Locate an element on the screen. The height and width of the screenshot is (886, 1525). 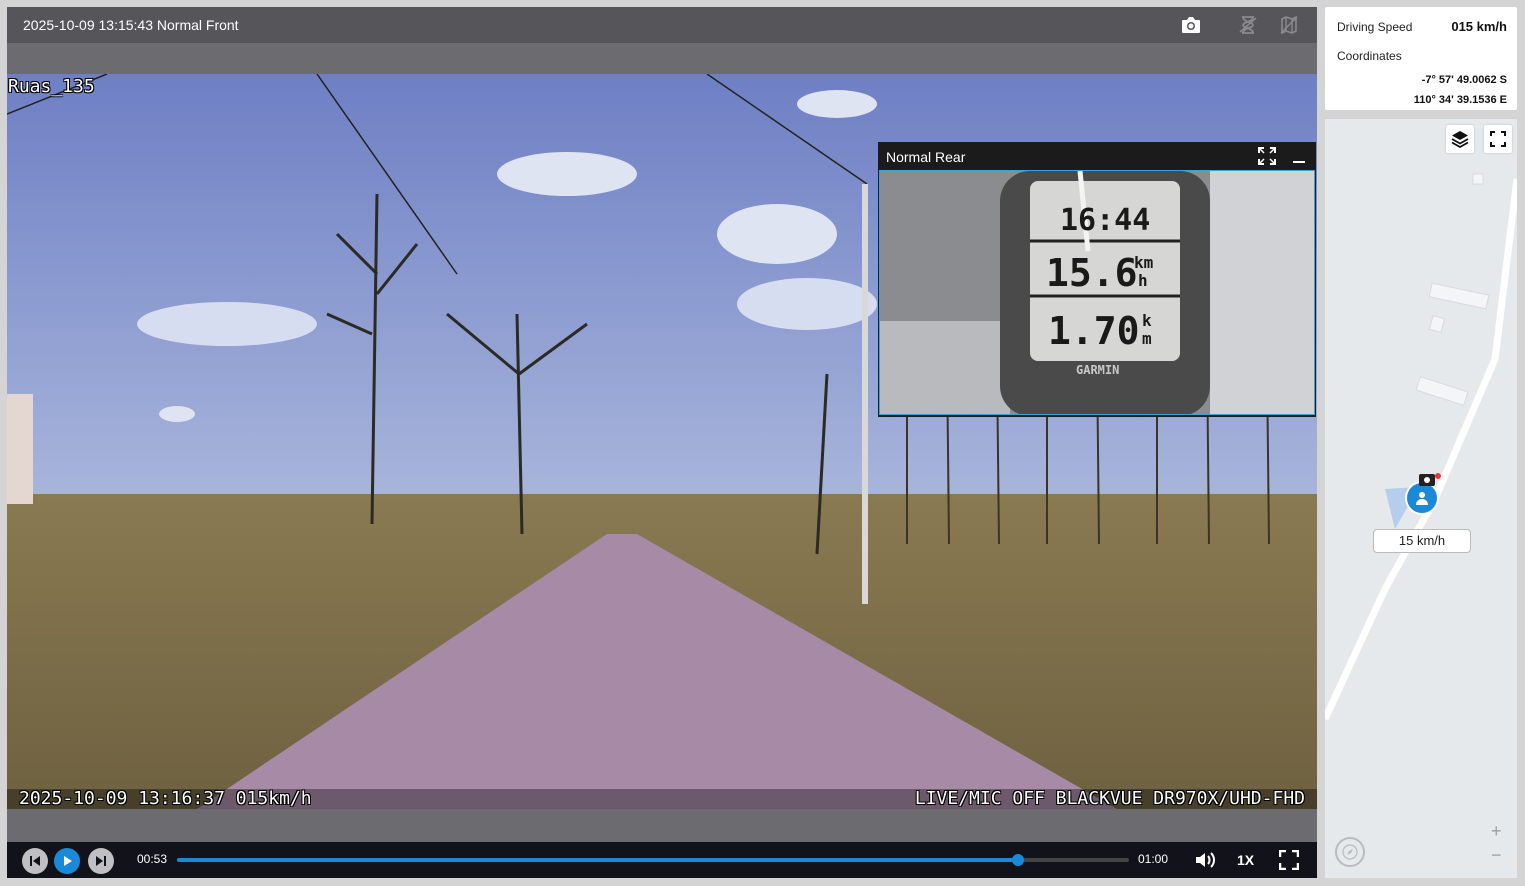
gps-speed-unit-bottom: h is located at coordinates (1143, 280).